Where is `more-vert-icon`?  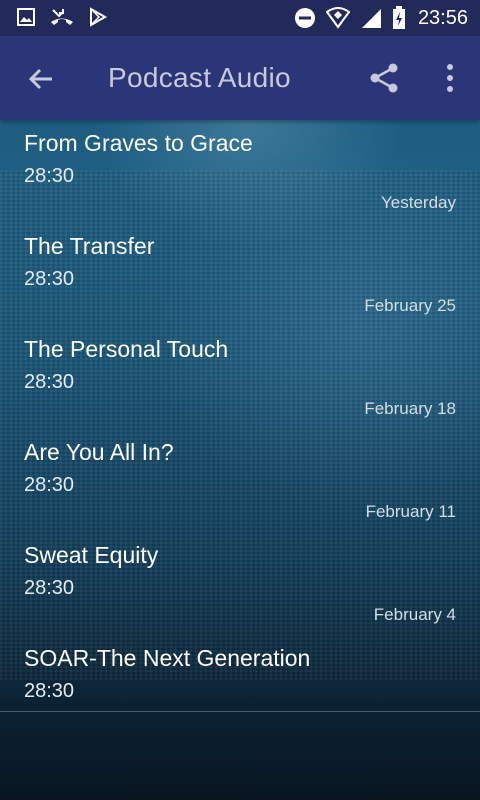 more-vert-icon is located at coordinates (450, 78).